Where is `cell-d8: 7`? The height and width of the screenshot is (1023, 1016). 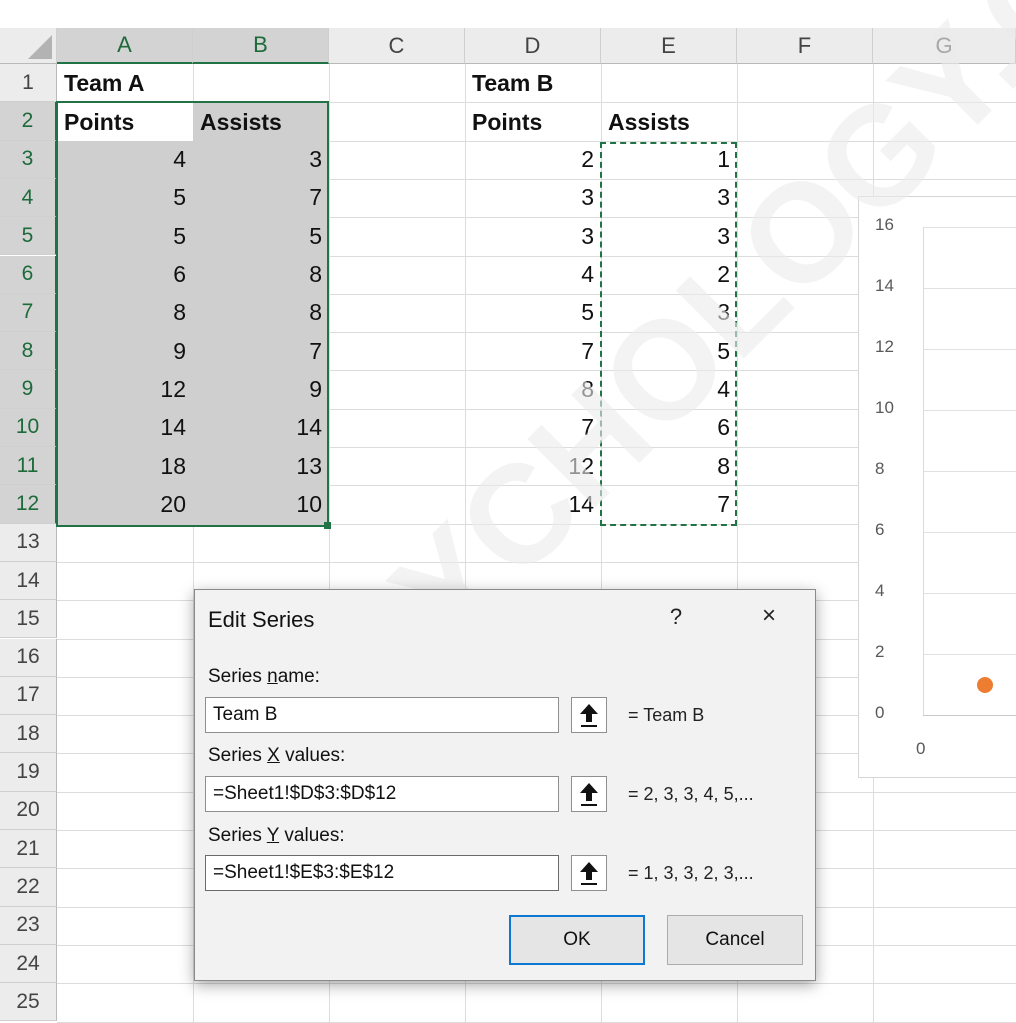
cell-d8: 7 is located at coordinates (533, 351).